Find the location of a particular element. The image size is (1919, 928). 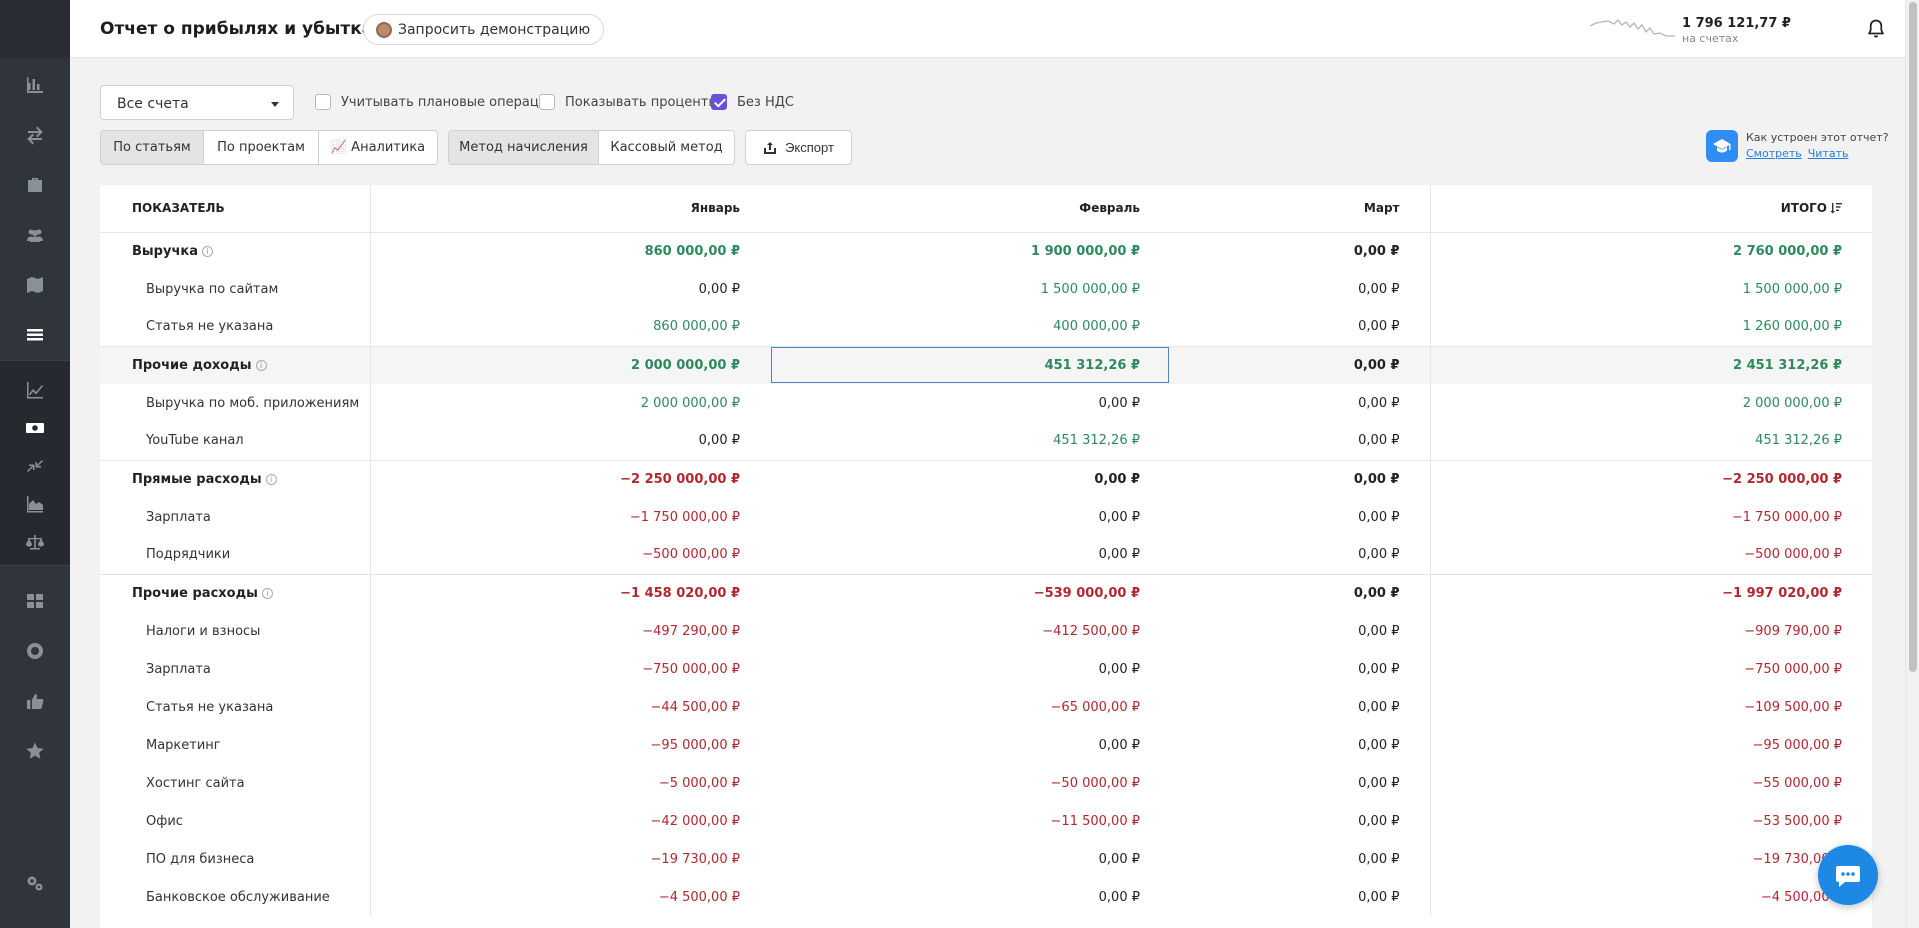

cell-february: 1 900 000,00 ₽ is located at coordinates (970, 251).